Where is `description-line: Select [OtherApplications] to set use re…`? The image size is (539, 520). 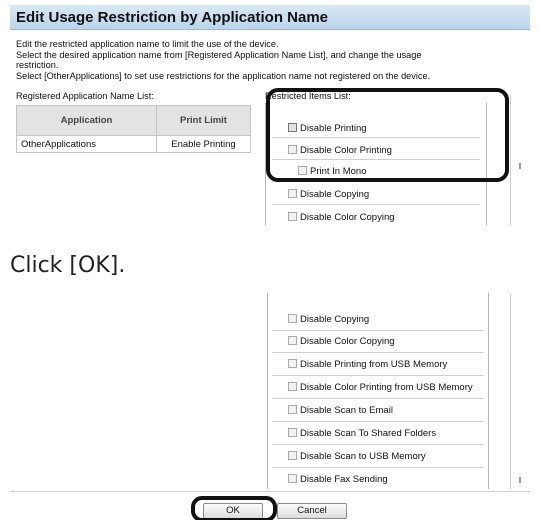
description-line: Select [OtherApplications] to set use re… is located at coordinates (223, 75).